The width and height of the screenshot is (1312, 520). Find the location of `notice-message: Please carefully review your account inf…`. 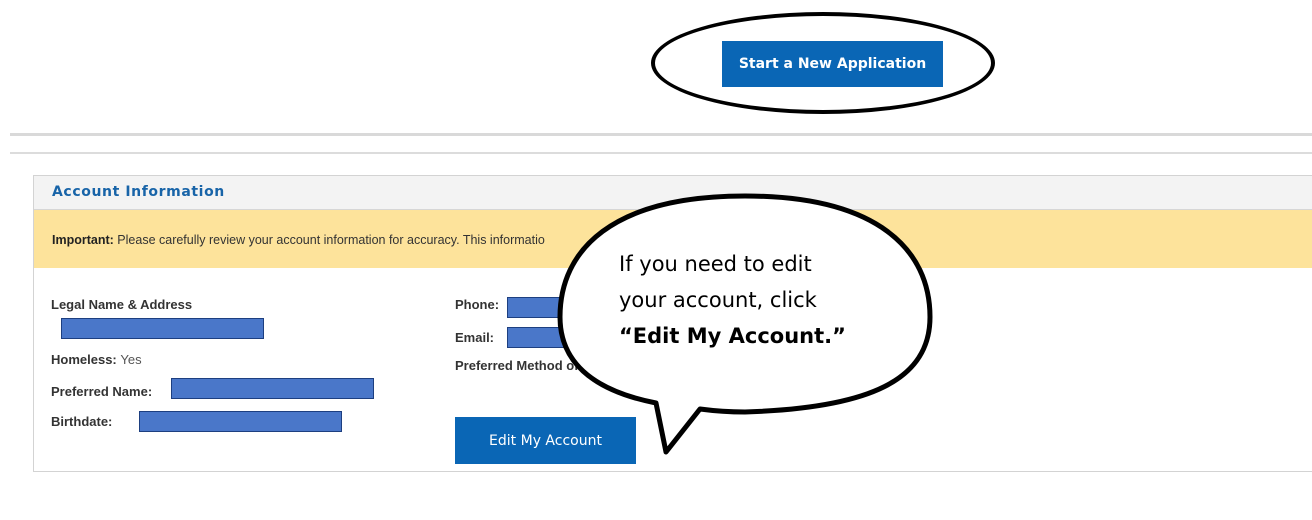

notice-message: Please carefully review your account inf… is located at coordinates (331, 240).